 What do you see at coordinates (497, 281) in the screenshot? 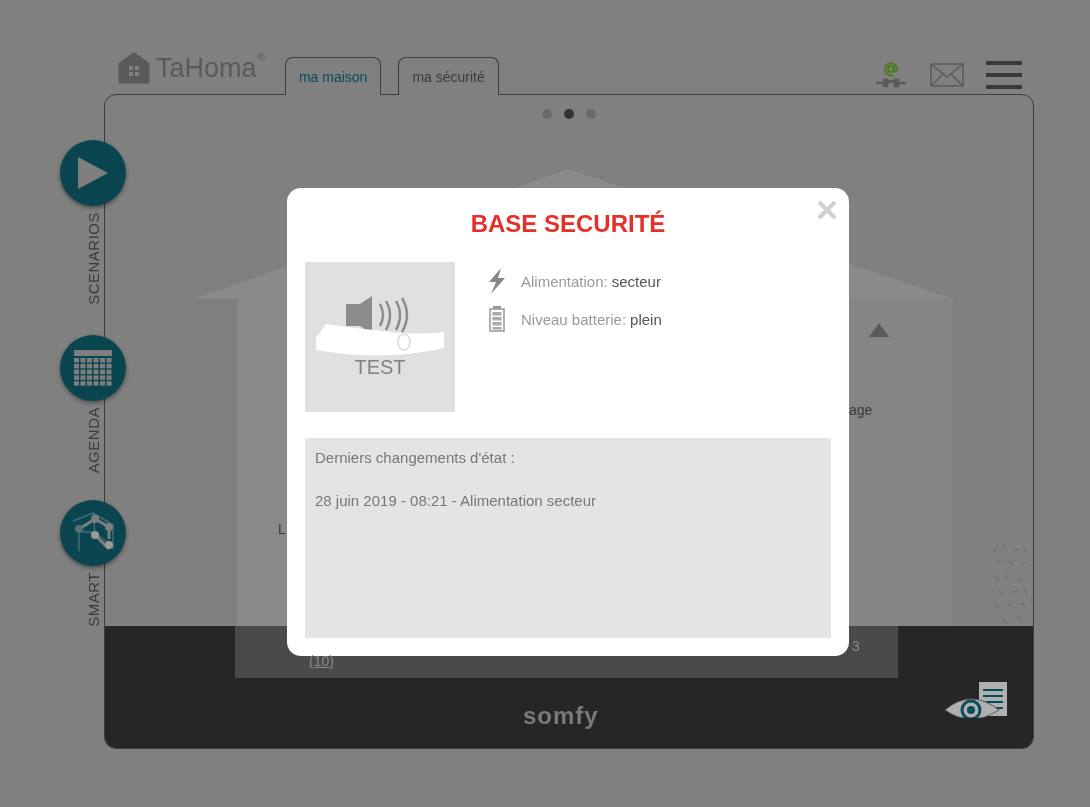
I see `lightning-icon` at bounding box center [497, 281].